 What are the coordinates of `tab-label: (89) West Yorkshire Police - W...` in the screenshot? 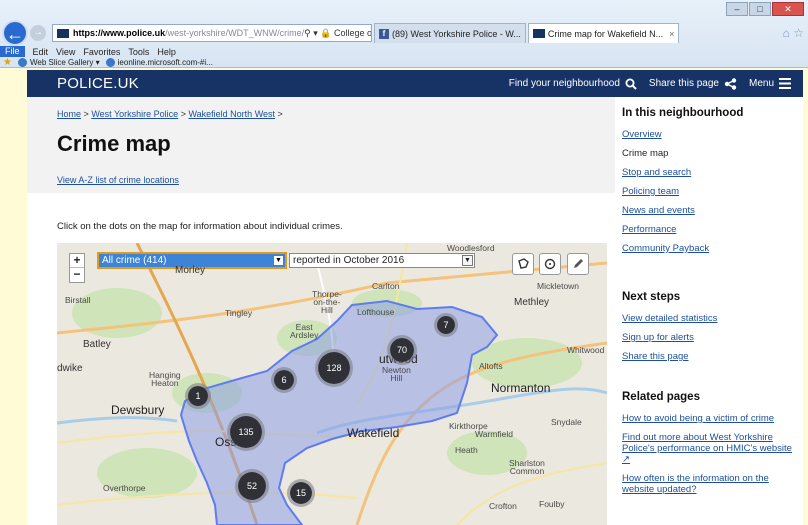 It's located at (456, 33).